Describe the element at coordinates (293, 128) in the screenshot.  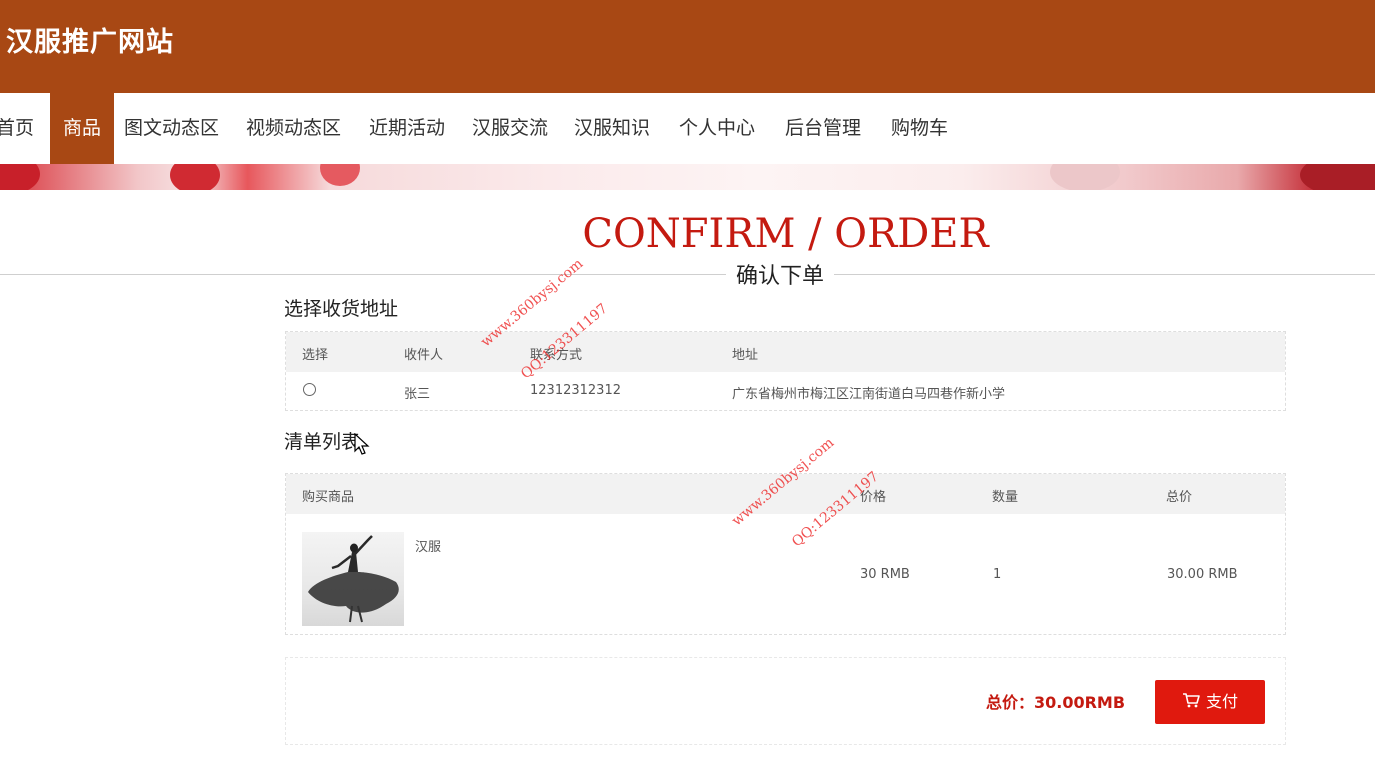
I see `nav-item-video-posts: 视频动态区` at that location.